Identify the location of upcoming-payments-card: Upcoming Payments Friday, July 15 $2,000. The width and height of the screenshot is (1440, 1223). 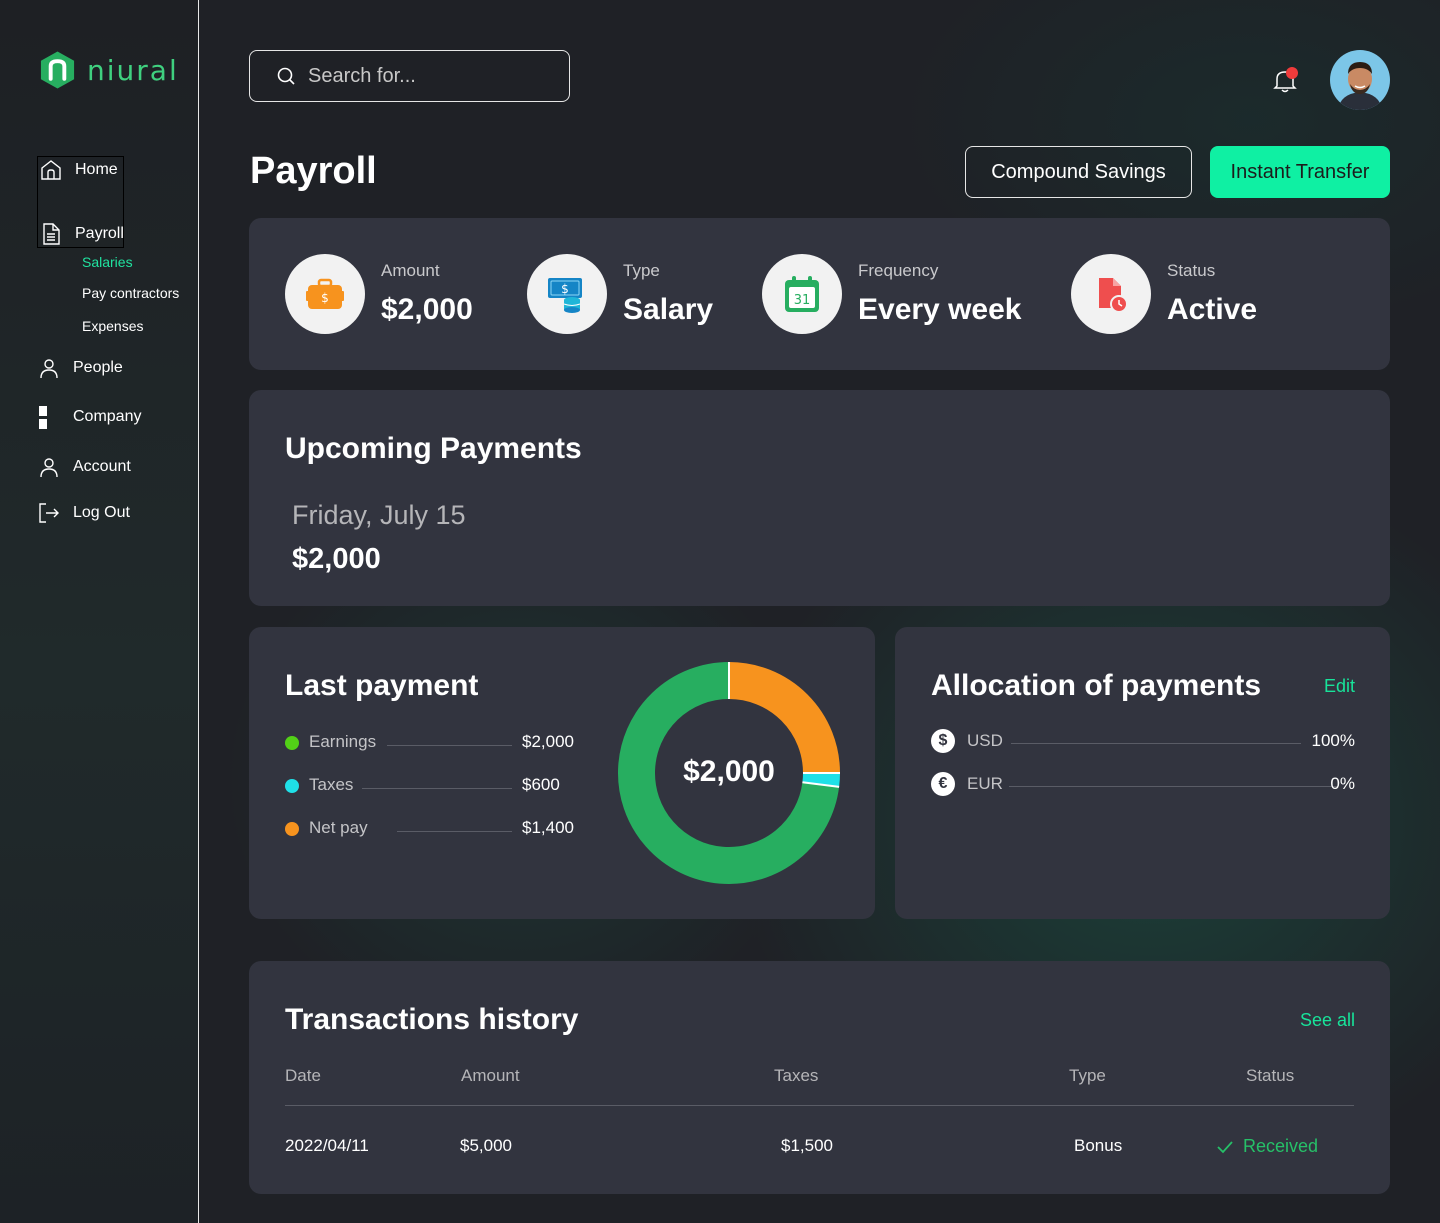
(819, 498).